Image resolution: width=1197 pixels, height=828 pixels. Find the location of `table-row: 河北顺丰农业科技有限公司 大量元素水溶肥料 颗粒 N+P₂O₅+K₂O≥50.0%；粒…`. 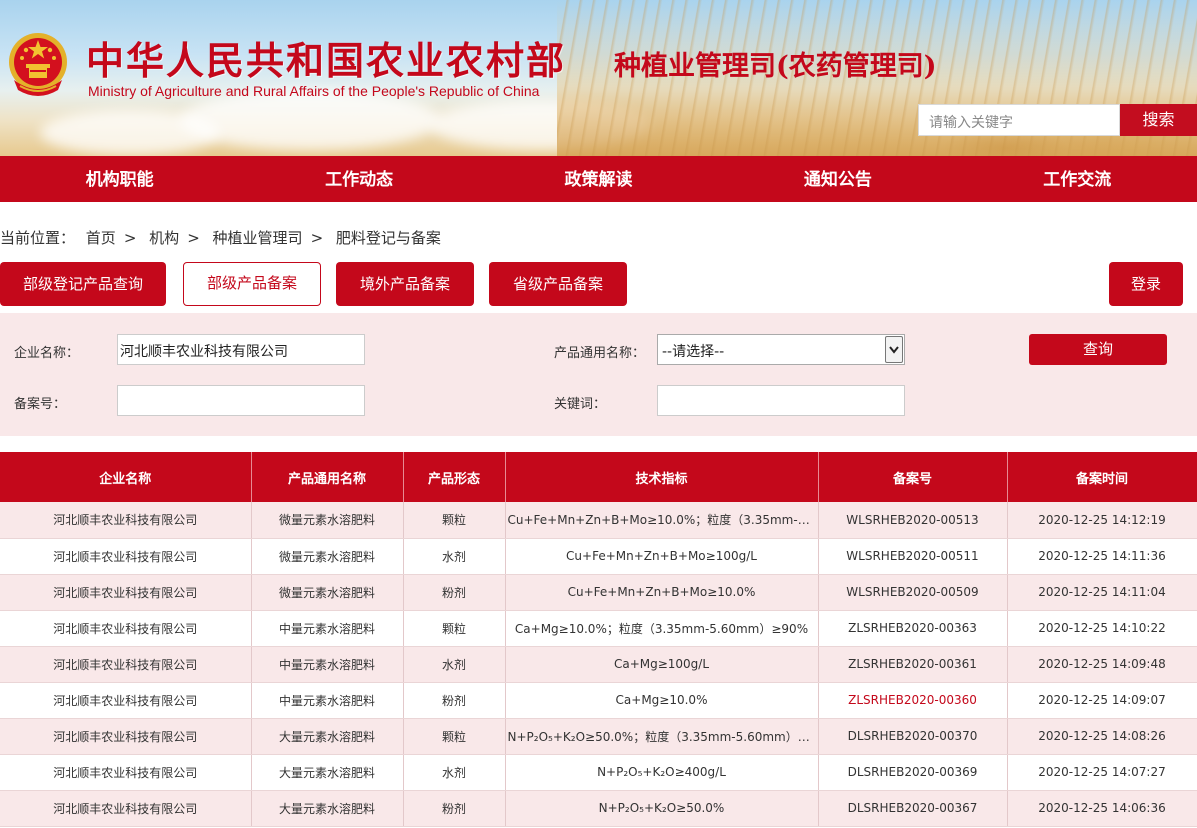

table-row: 河北顺丰农业科技有限公司 大量元素水溶肥料 颗粒 N+P₂O₅+K₂O≥50.0%；粒… is located at coordinates (598, 736).